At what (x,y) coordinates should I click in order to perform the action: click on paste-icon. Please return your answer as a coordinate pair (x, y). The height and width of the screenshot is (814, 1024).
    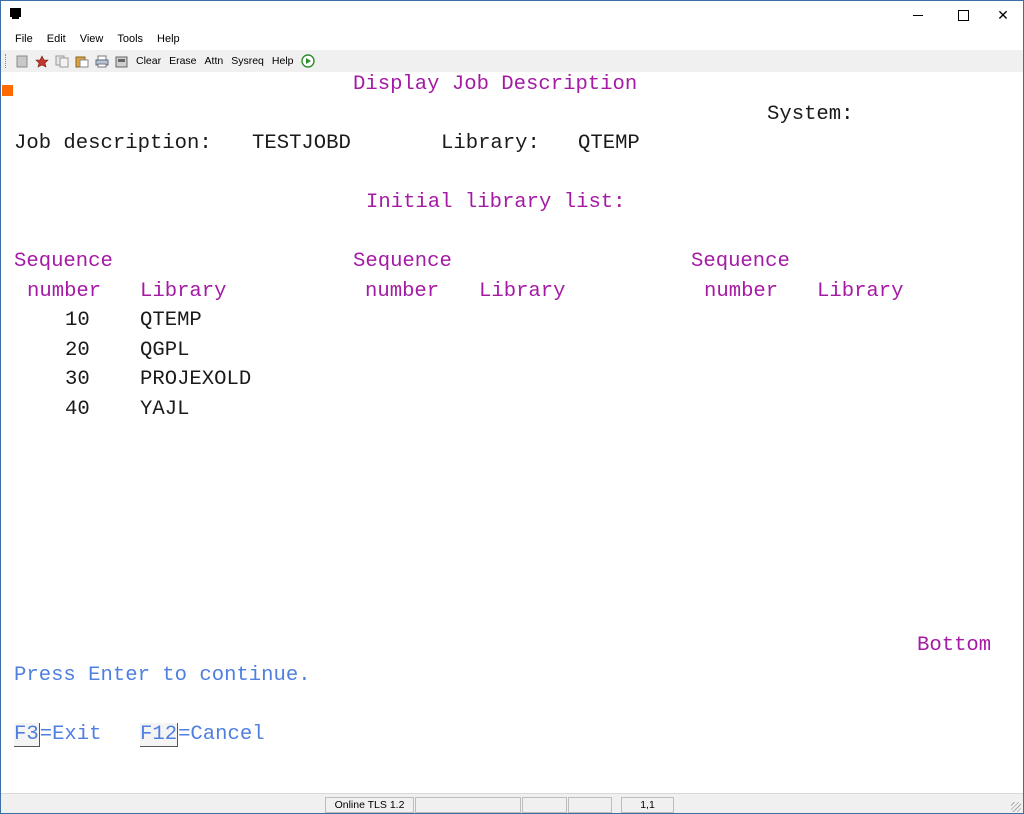
    Looking at the image, I should click on (82, 61).